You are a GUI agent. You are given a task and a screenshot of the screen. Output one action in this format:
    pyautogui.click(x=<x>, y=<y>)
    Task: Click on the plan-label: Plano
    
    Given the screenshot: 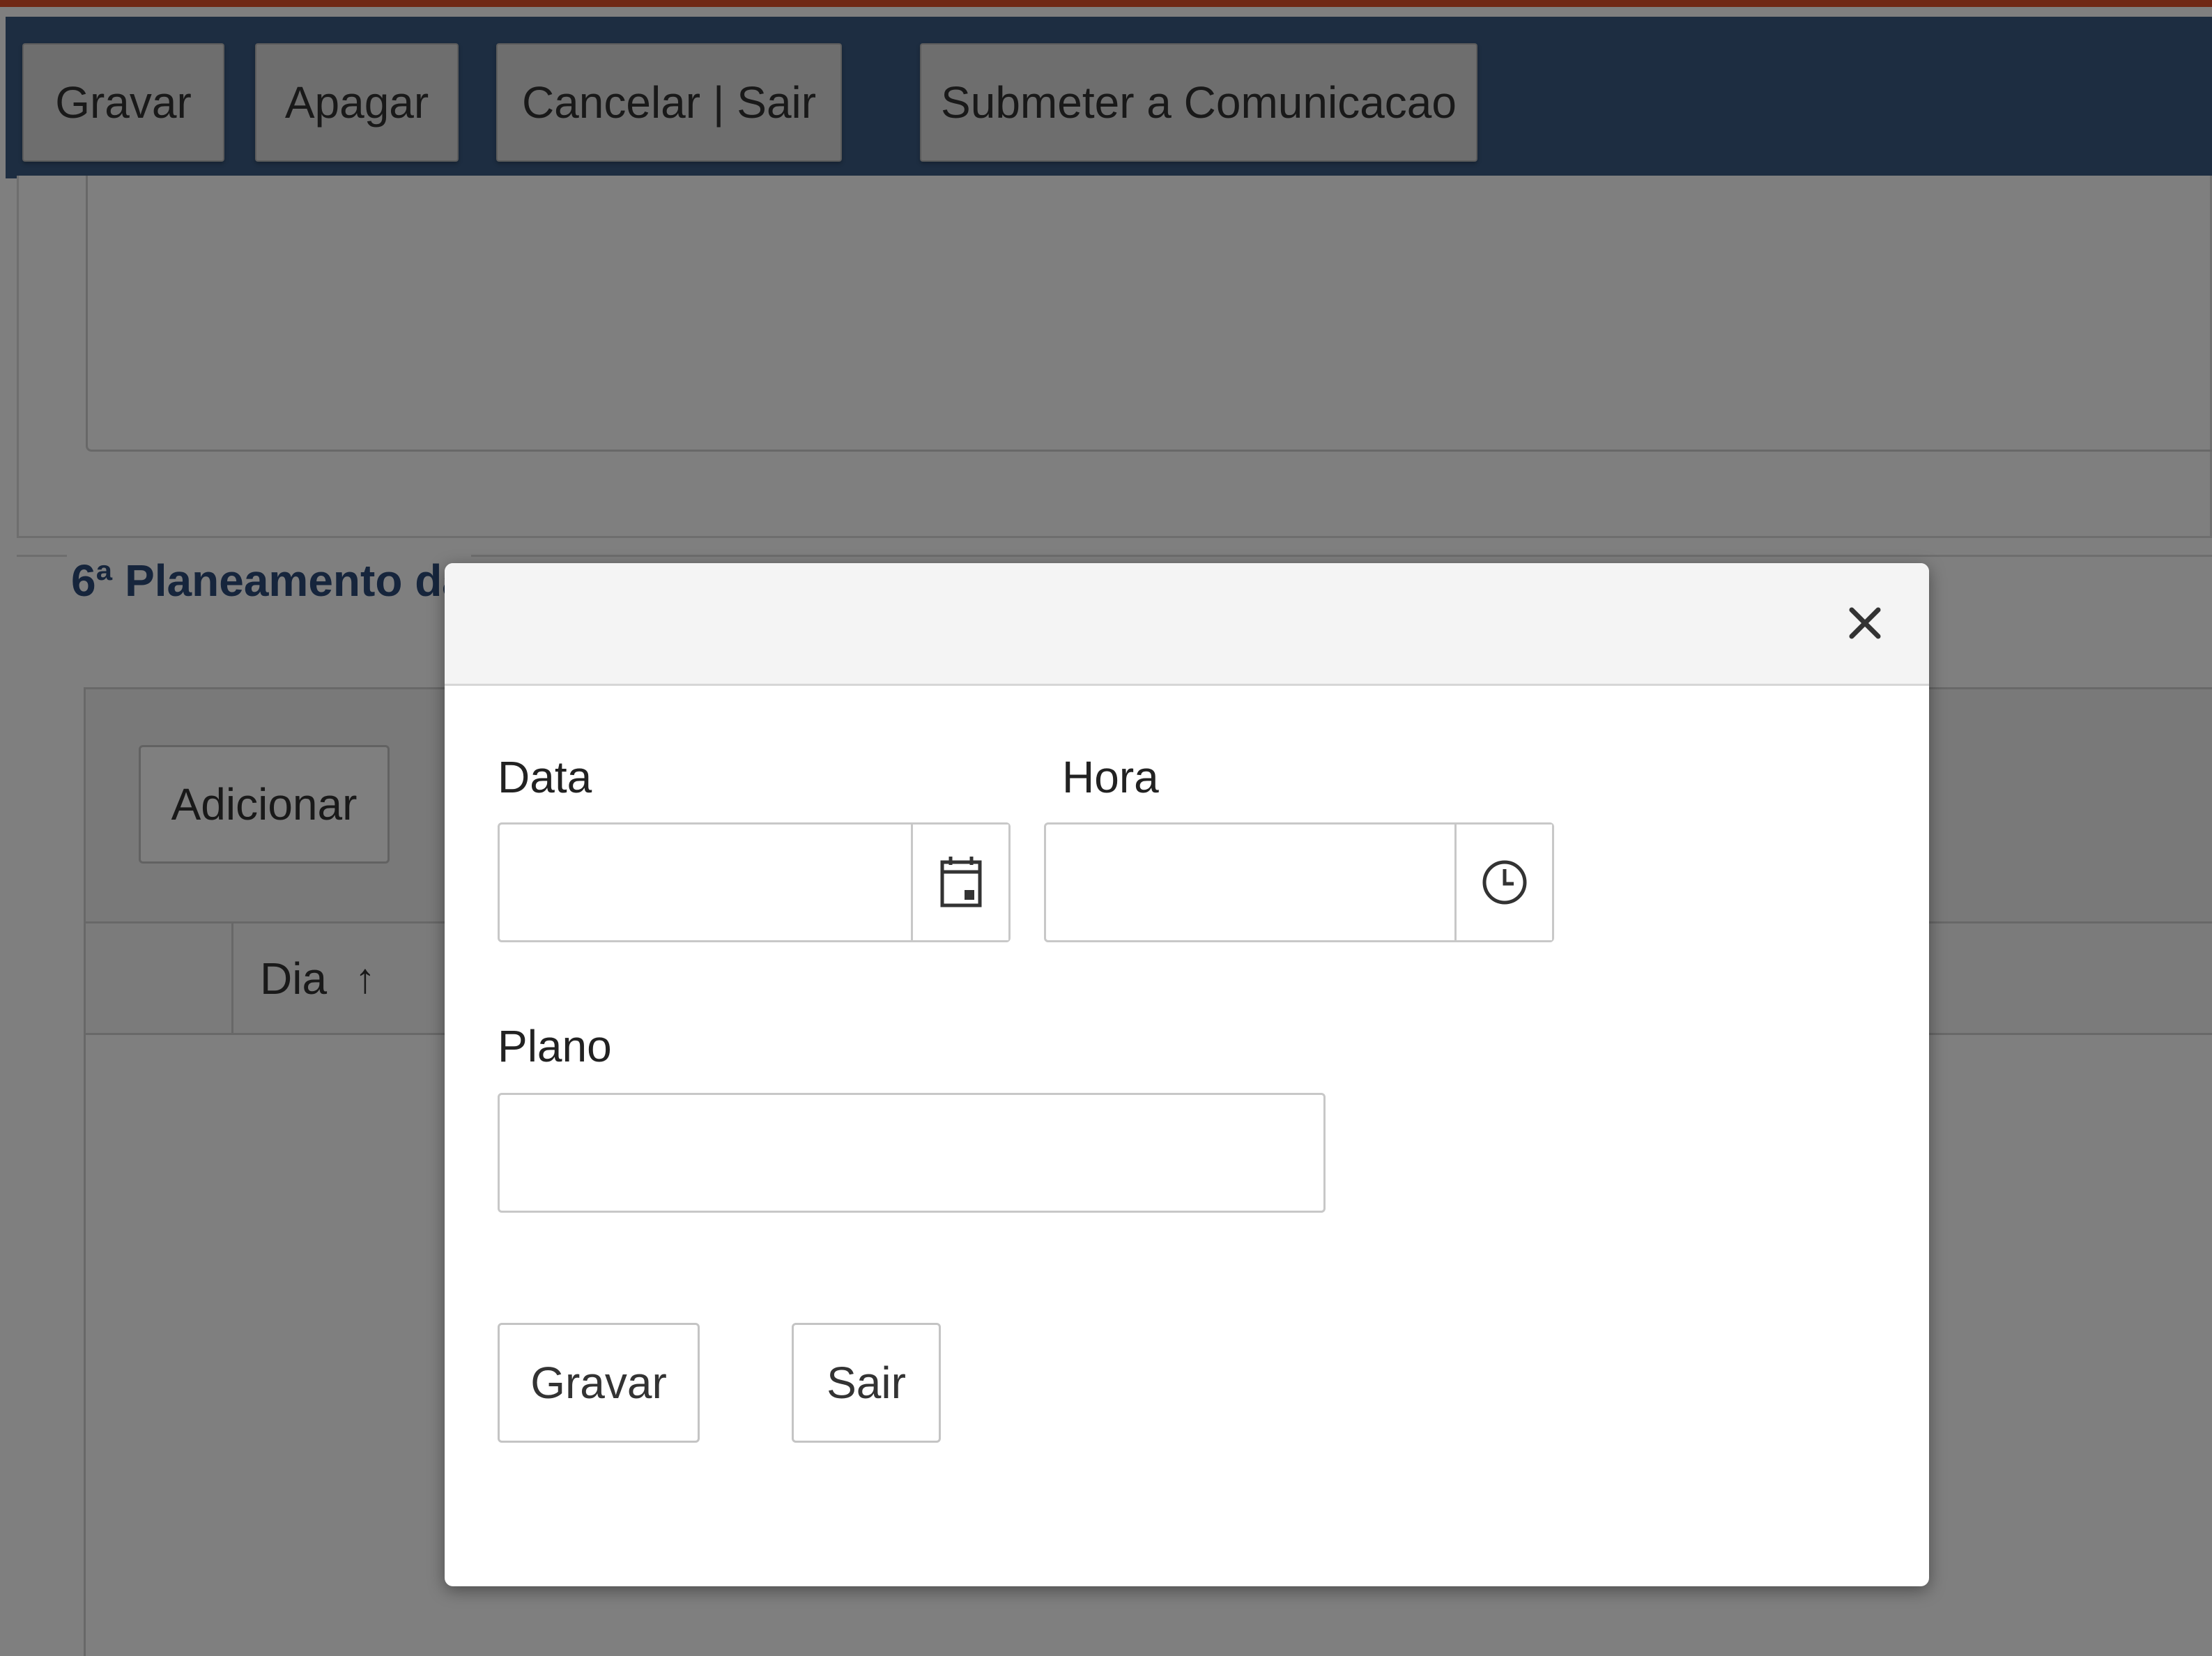 What is the action you would take?
    pyautogui.click(x=555, y=1046)
    